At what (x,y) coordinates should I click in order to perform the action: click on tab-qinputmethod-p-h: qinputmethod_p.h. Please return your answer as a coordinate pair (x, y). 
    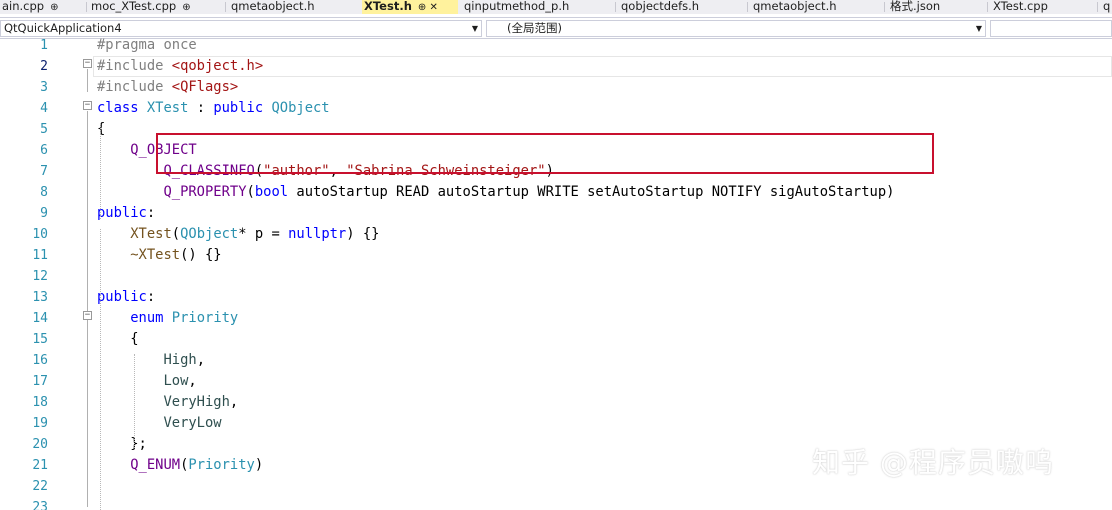
    Looking at the image, I should click on (537, 7).